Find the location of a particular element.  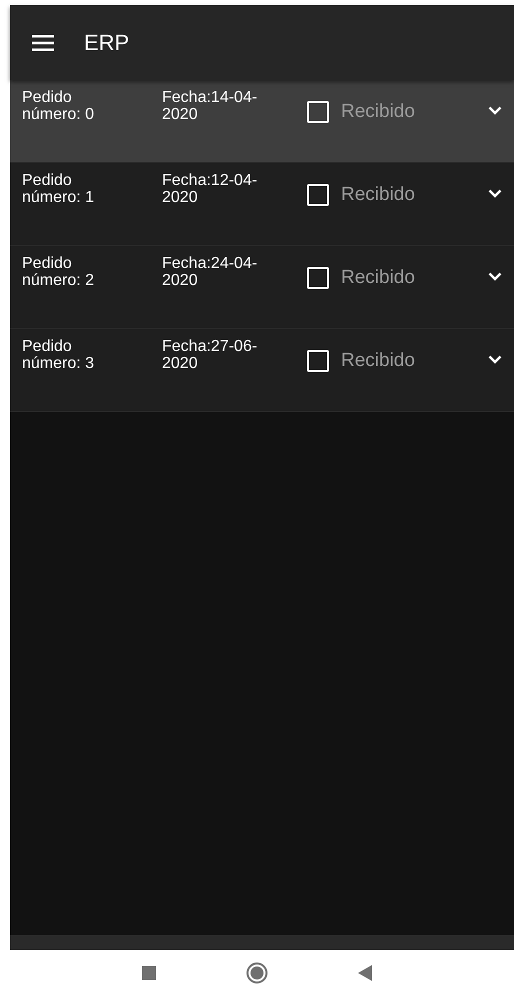

back-icon is located at coordinates (365, 973).